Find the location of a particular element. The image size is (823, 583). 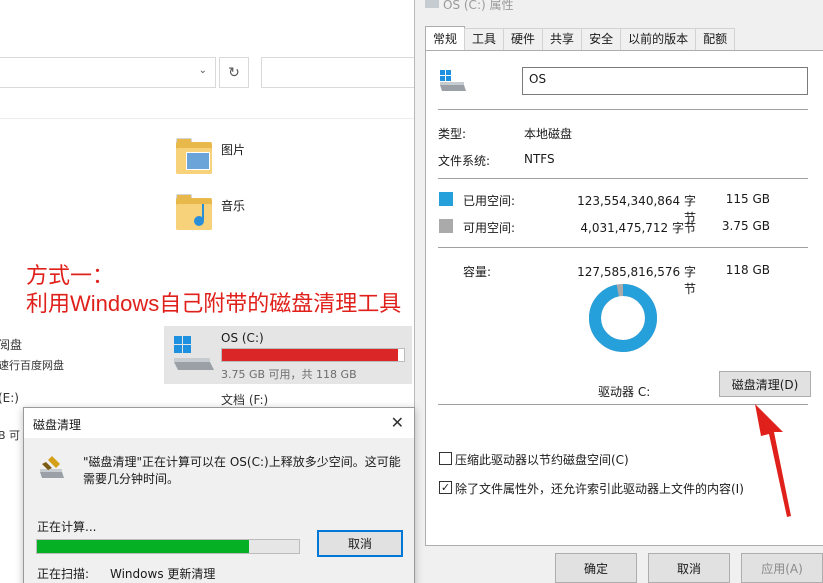

scanning-value: Windows 更新清理 is located at coordinates (163, 574).